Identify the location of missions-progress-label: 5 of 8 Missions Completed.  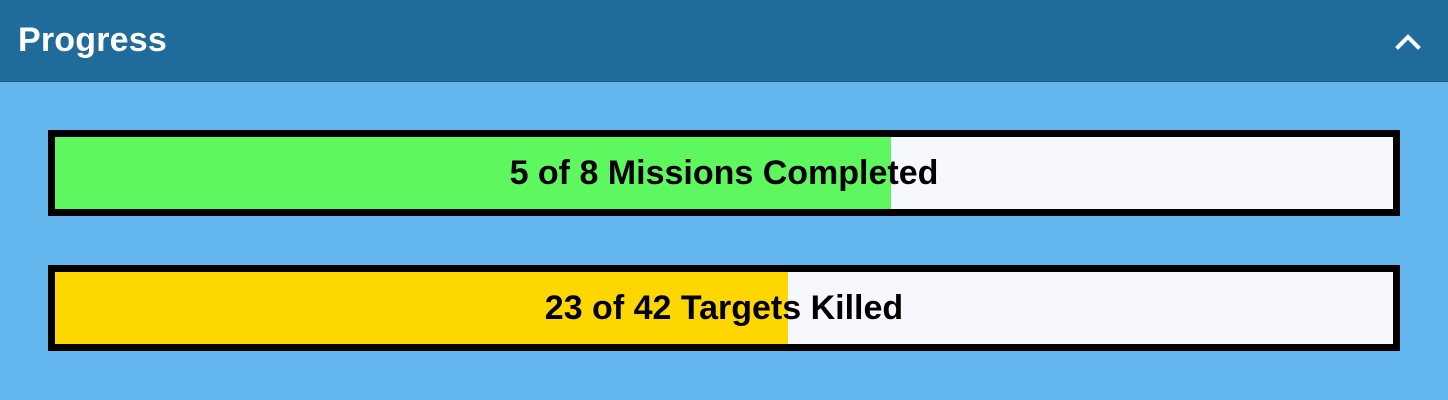
(724, 172).